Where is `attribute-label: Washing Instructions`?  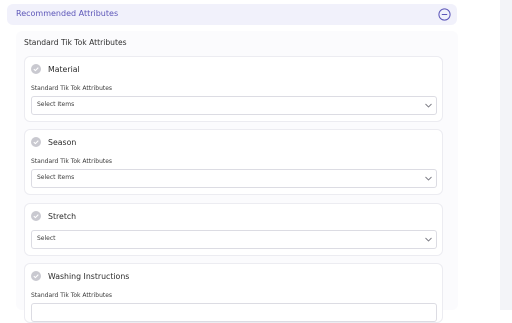
attribute-label: Washing Instructions is located at coordinates (89, 276).